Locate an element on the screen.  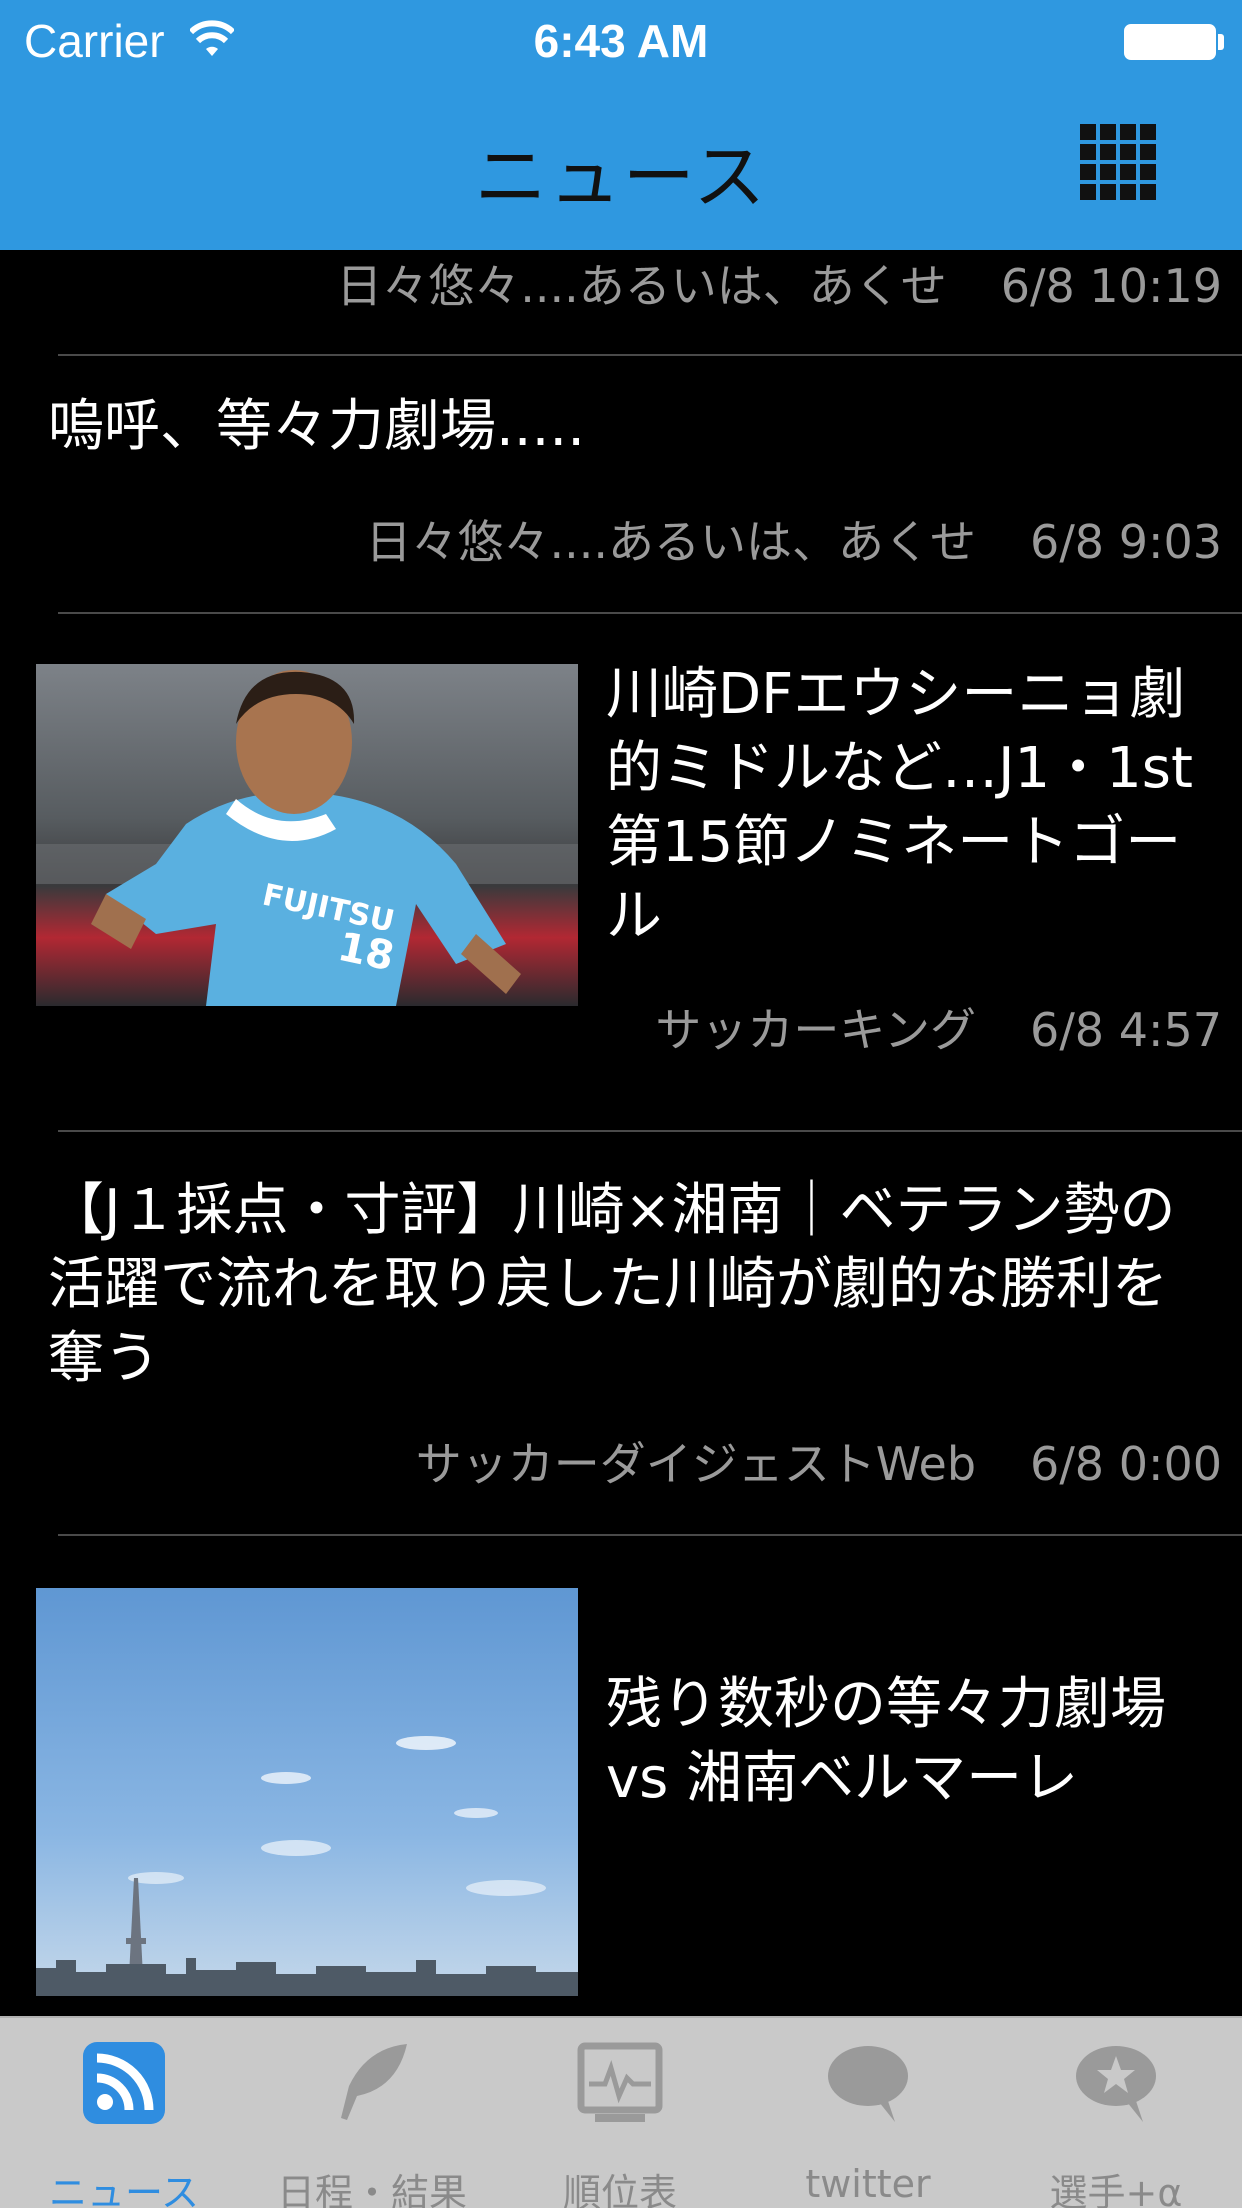
chart-monitor-icon is located at coordinates (620, 2082).